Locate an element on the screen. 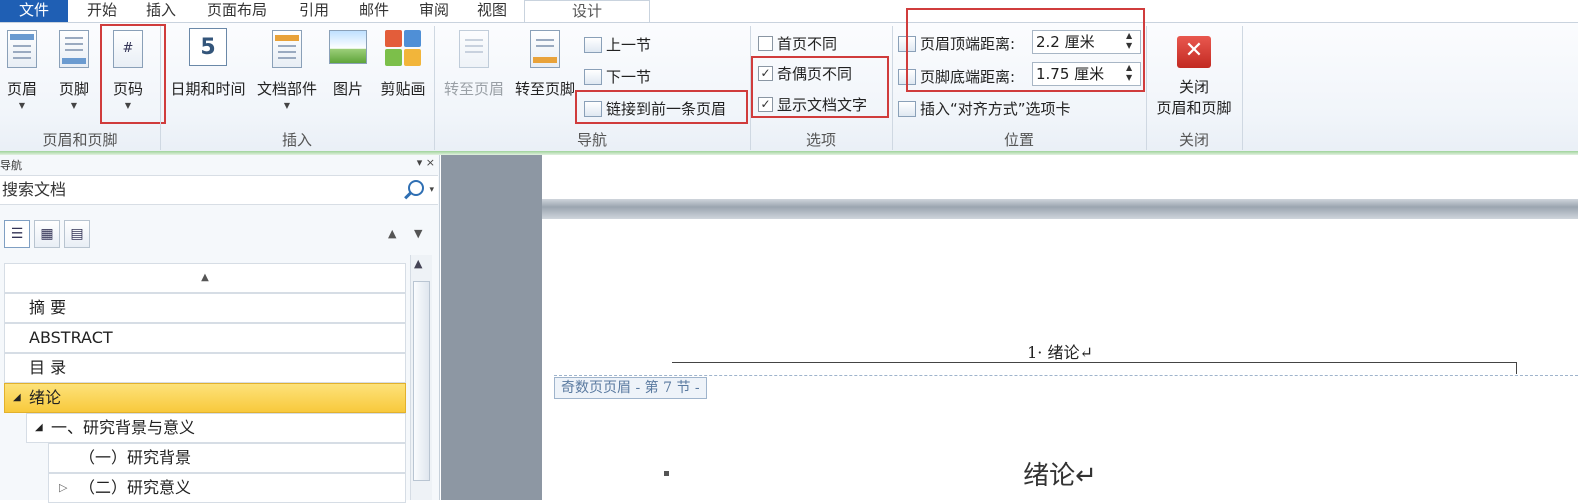 This screenshot has height=503, width=1578. quick-parts-label: 文档部件 is located at coordinates (286, 89).